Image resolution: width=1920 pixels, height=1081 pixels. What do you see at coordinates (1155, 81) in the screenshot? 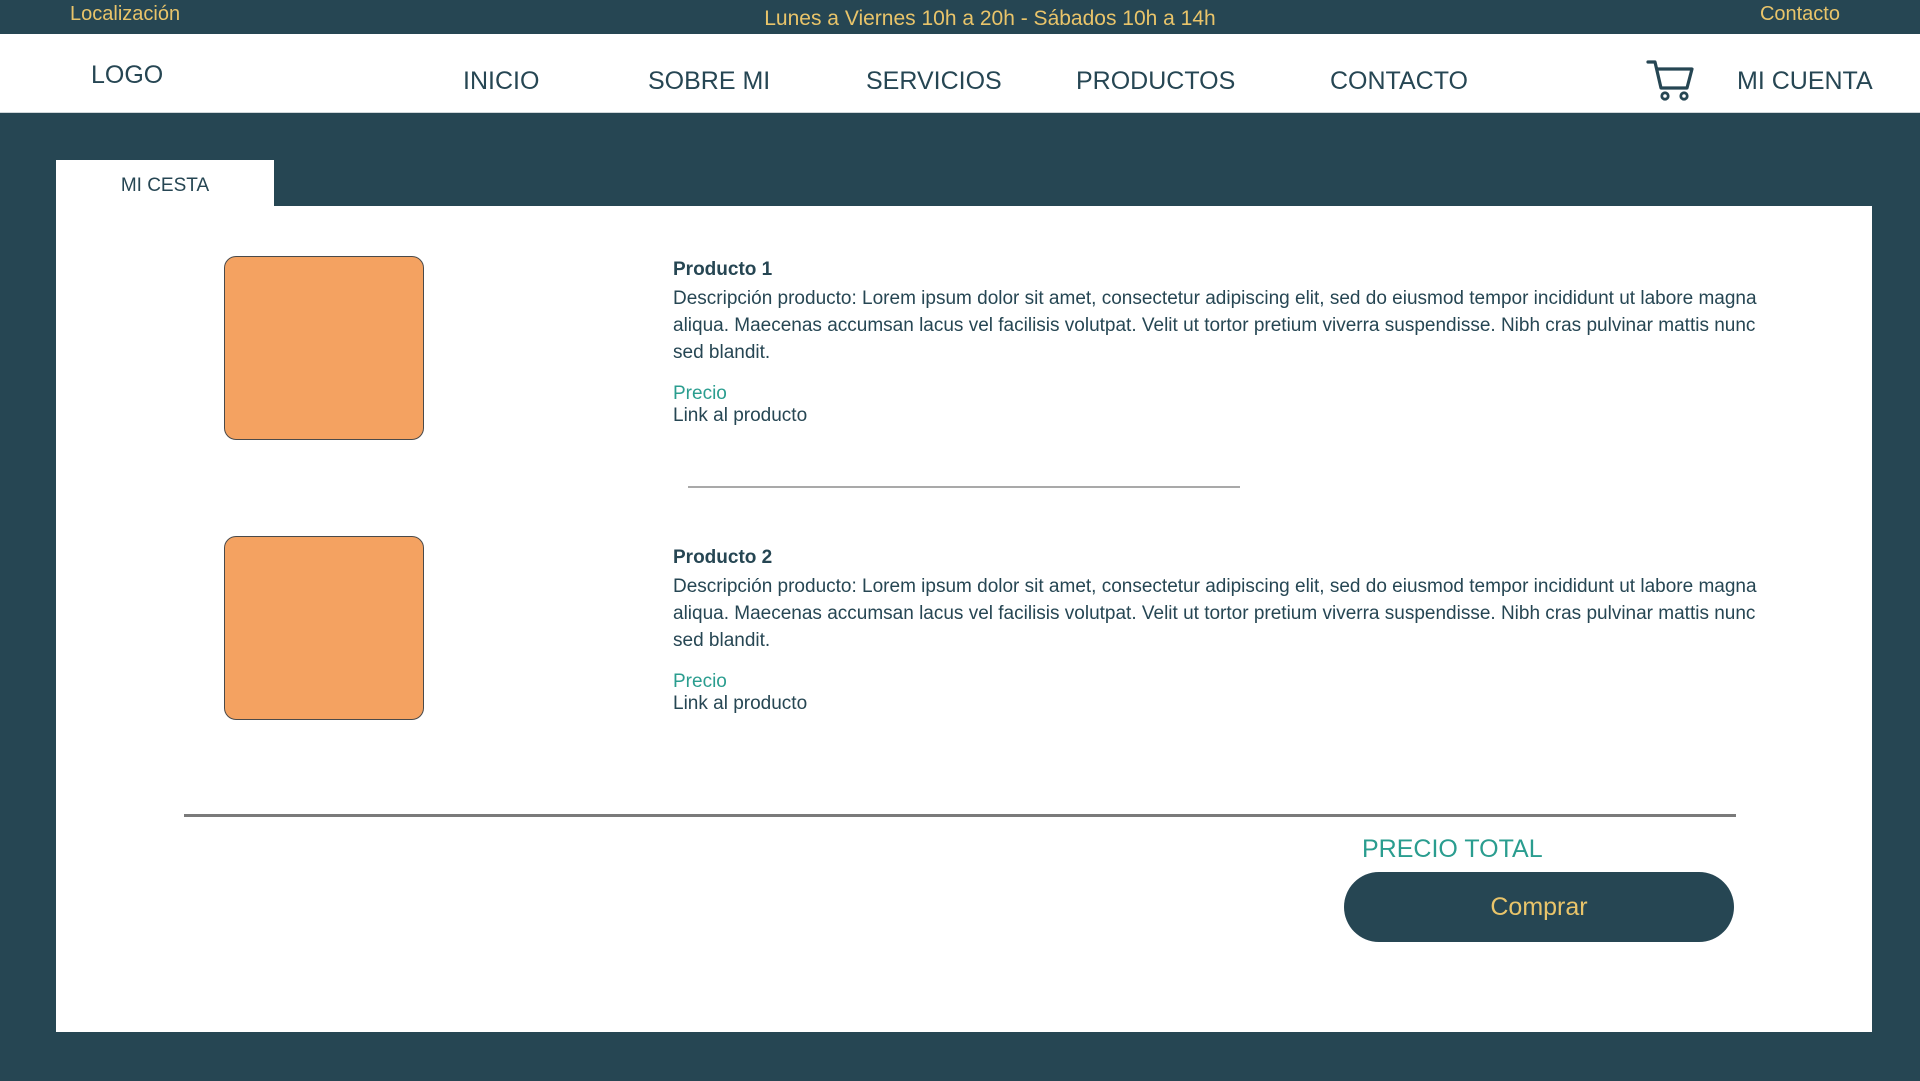
I see `nav-item-productos: PRODUCTOS` at bounding box center [1155, 81].